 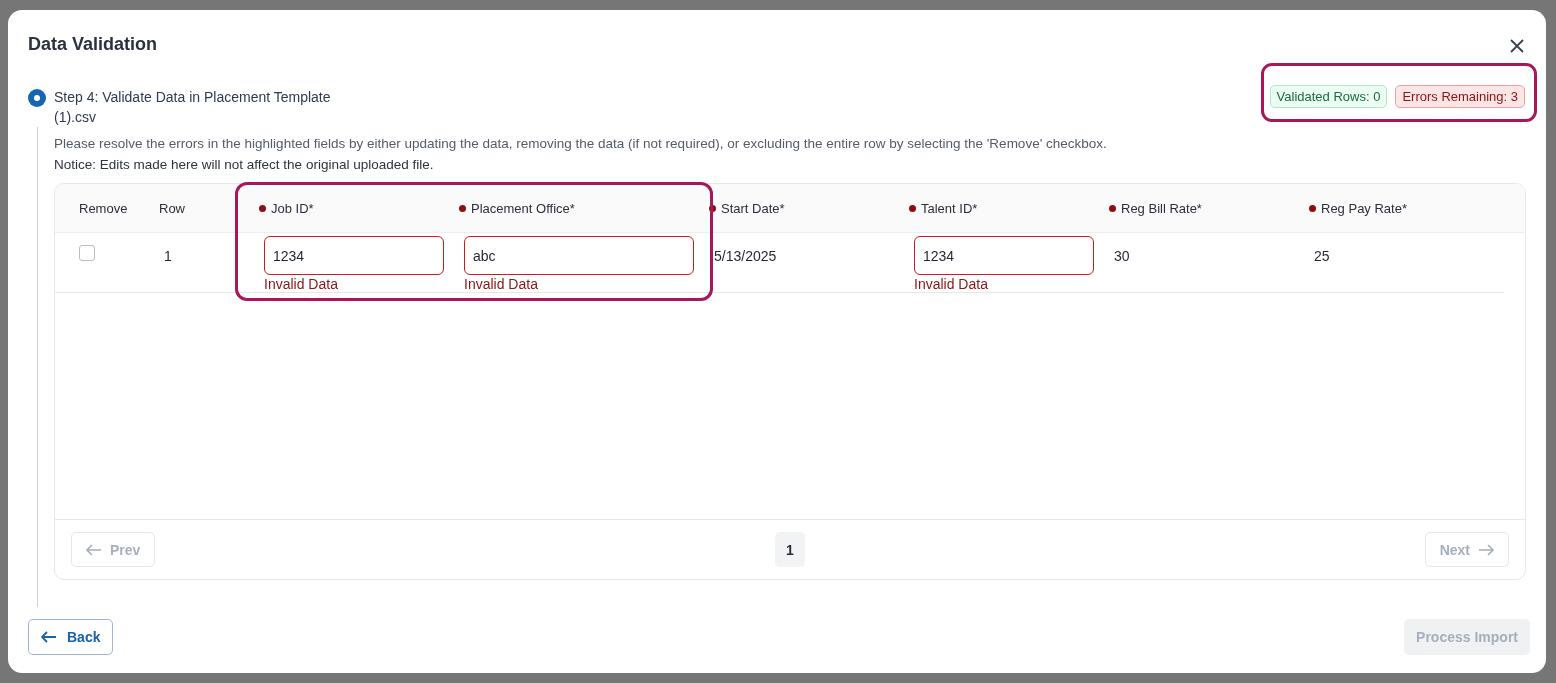 What do you see at coordinates (790, 549) in the screenshot?
I see `page-button: 1` at bounding box center [790, 549].